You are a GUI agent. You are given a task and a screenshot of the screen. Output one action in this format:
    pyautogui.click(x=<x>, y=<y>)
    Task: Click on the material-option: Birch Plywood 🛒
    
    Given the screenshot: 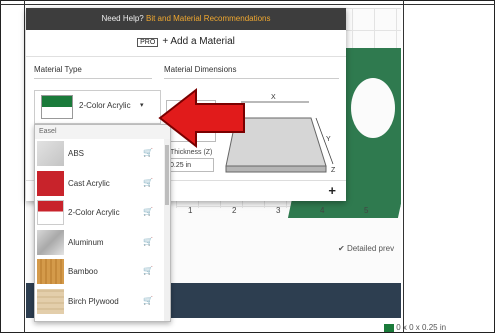 What is the action you would take?
    pyautogui.click(x=102, y=302)
    